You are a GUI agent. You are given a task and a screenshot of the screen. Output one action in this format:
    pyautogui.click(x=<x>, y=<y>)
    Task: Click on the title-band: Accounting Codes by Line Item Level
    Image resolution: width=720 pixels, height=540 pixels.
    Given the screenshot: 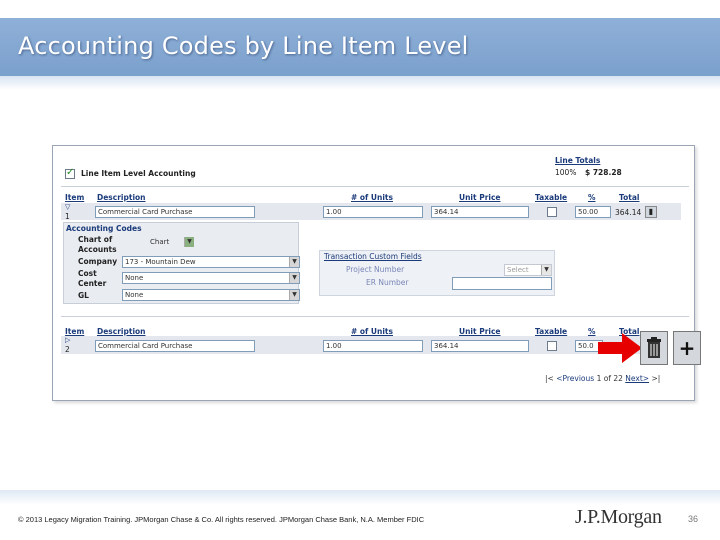 What is the action you would take?
    pyautogui.click(x=360, y=47)
    